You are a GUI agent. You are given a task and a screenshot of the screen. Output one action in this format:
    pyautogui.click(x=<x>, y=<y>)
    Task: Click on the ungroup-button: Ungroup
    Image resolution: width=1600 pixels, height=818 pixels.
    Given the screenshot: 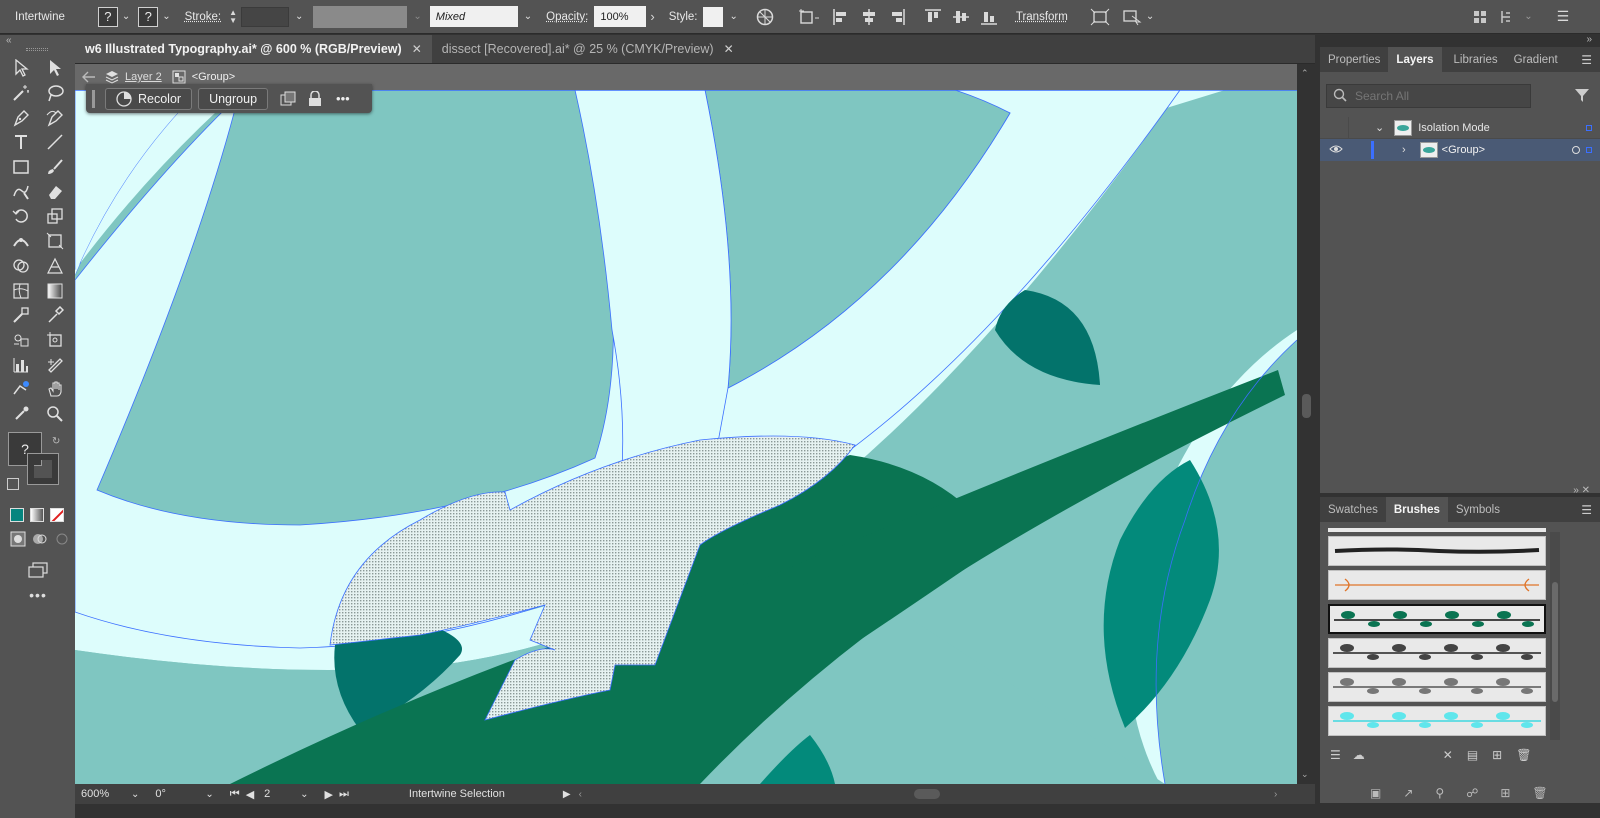 What is the action you would take?
    pyautogui.click(x=233, y=98)
    